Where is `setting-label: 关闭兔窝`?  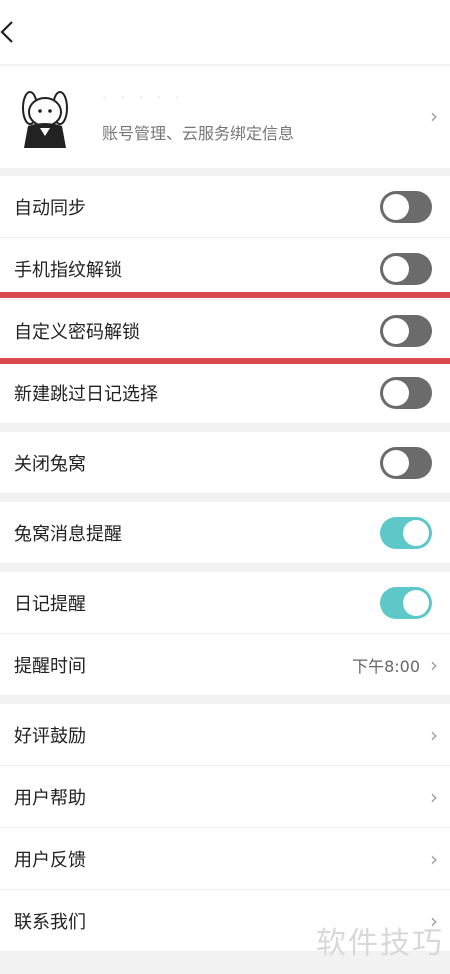
setting-label: 关闭兔窝 is located at coordinates (50, 464).